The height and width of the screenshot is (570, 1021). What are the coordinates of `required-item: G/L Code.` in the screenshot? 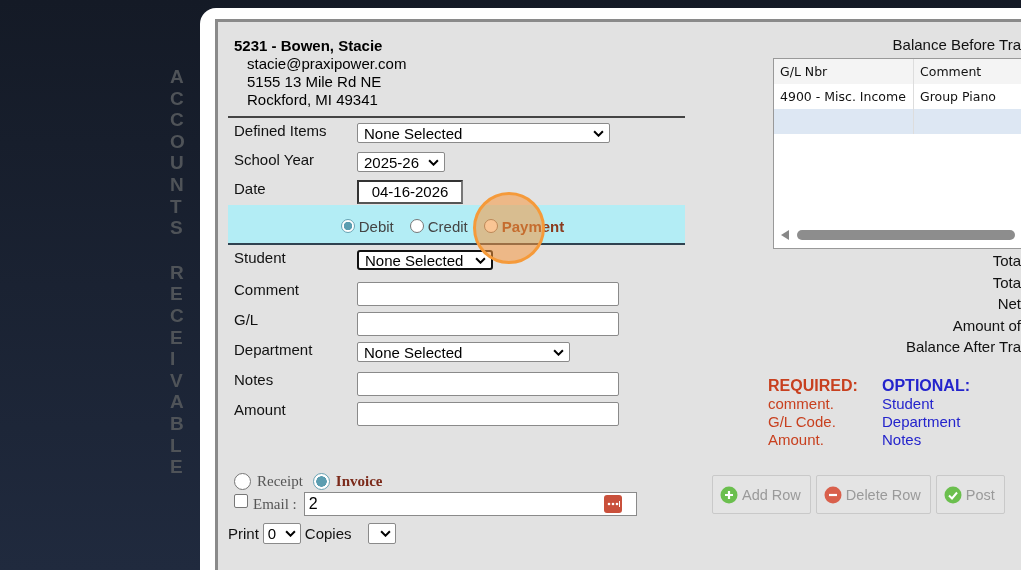 It's located at (802, 422).